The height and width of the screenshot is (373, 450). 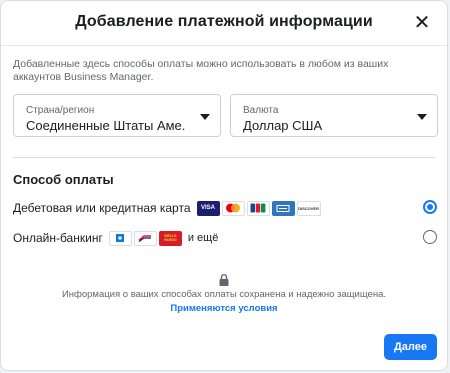 I want to click on option-card-radio, so click(x=430, y=207).